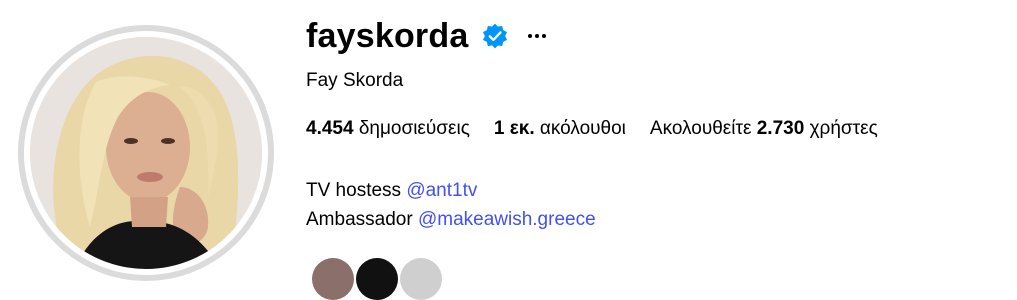  Describe the element at coordinates (843, 128) in the screenshot. I see `following-suffix: χρήστες` at that location.